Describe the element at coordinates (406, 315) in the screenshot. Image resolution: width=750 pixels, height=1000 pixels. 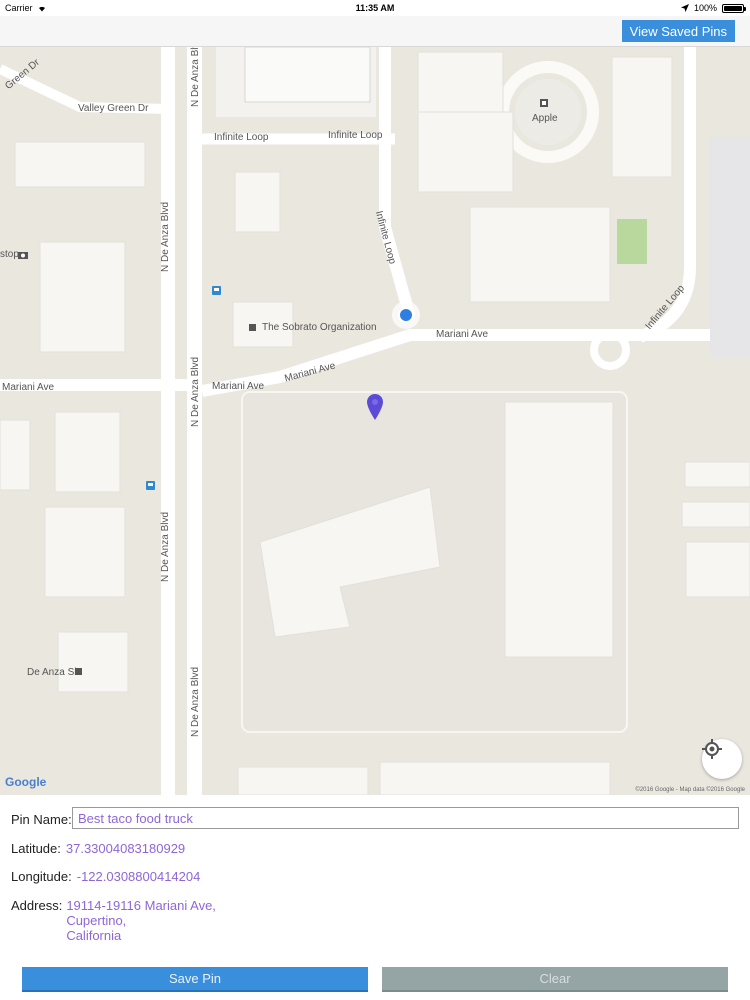
I see `current-location-dot` at that location.